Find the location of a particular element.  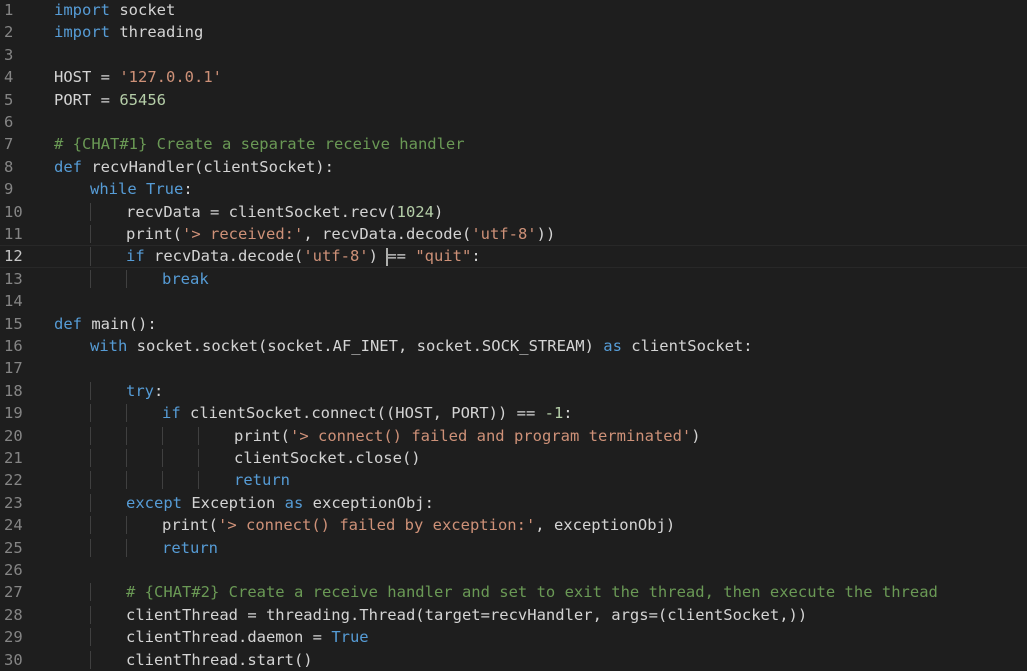

code-token-default: , exceptionObj) is located at coordinates (605, 525).